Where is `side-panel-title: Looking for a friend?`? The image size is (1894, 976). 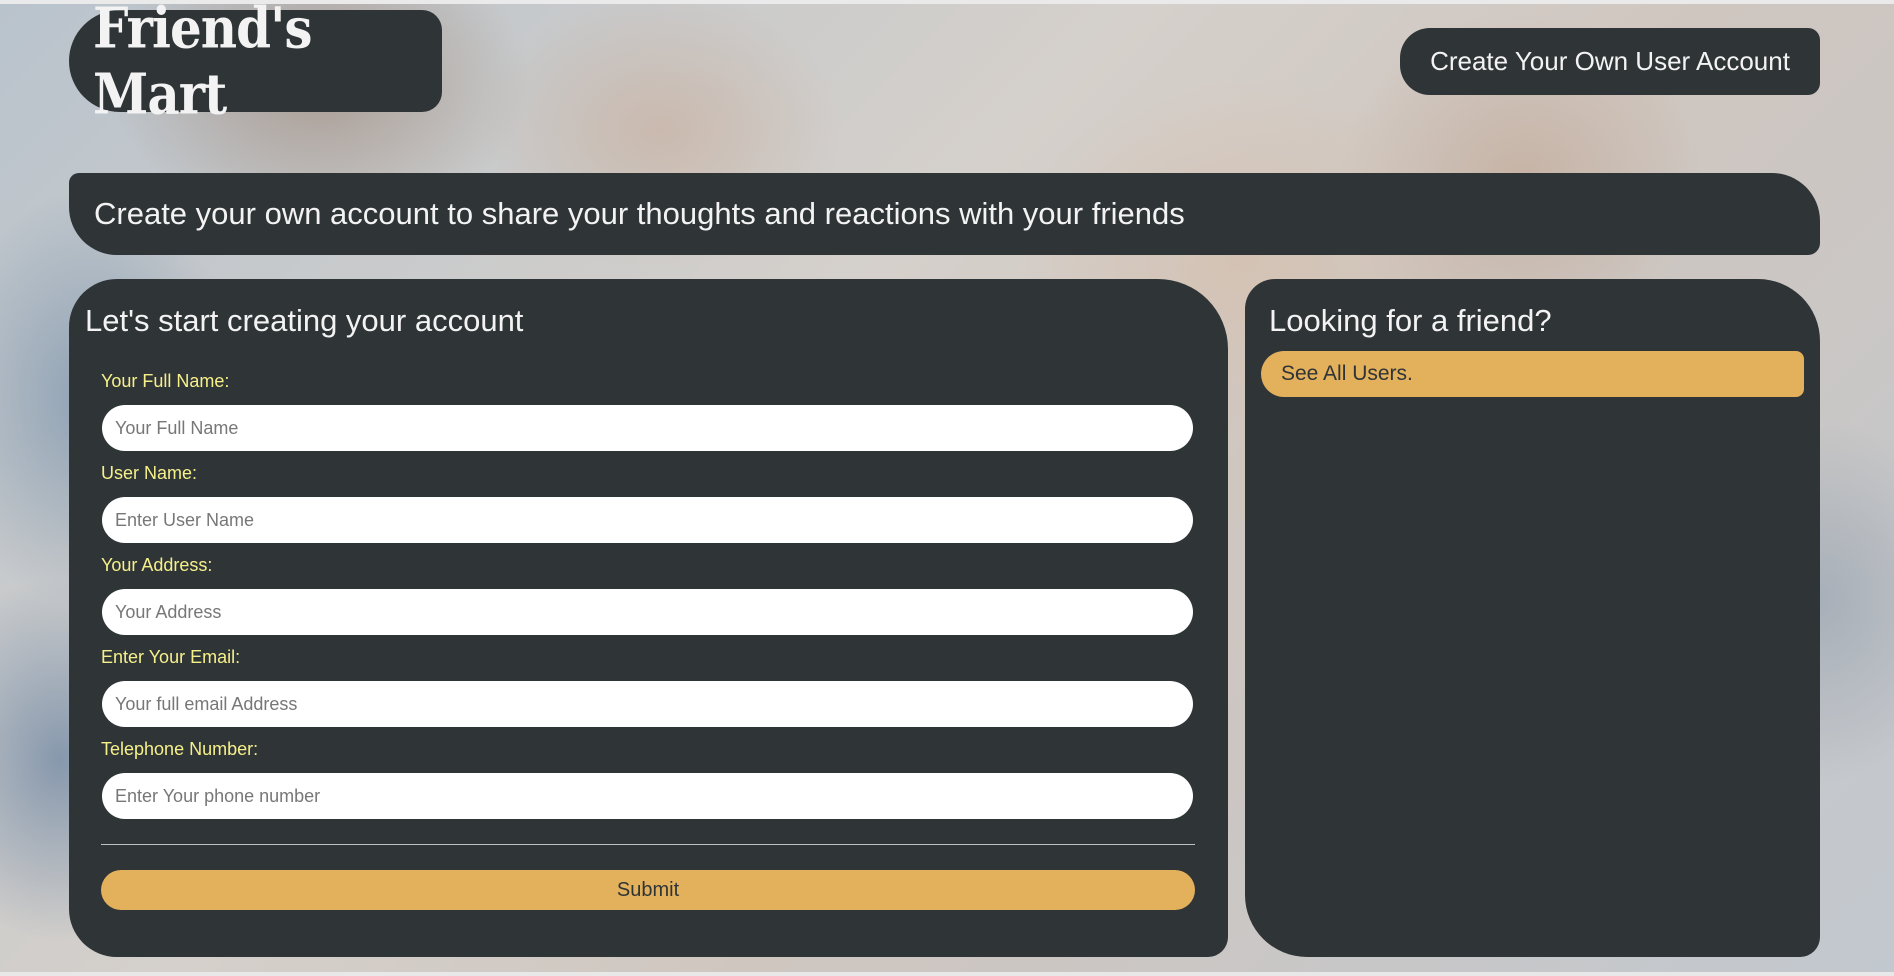 side-panel-title: Looking for a friend? is located at coordinates (1410, 320).